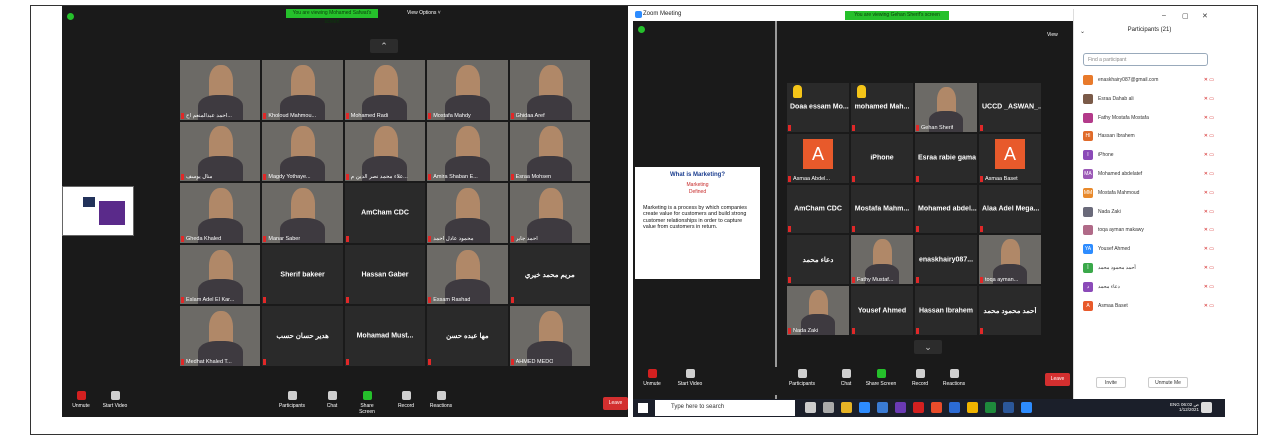  What do you see at coordinates (292, 400) in the screenshot?
I see `participants-button: Participants` at bounding box center [292, 400].